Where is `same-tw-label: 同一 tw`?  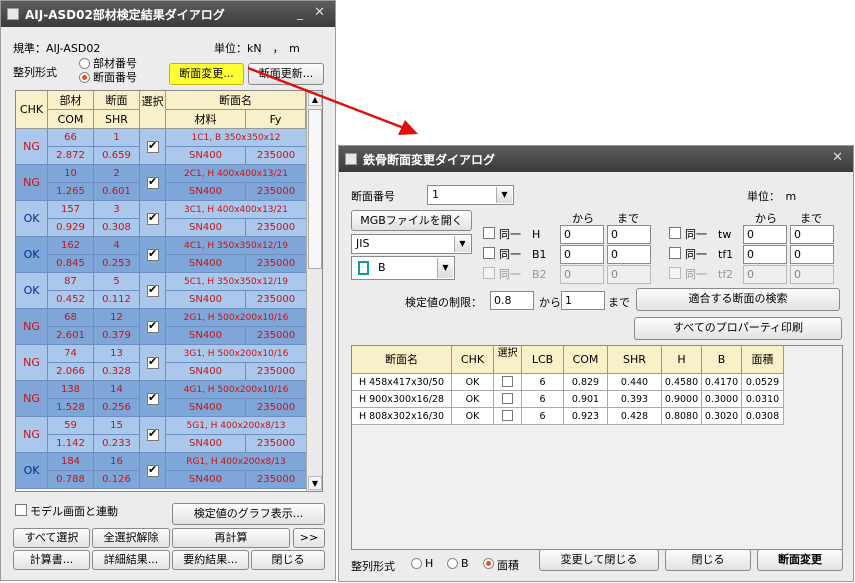
same-tw-label: 同一 tw is located at coordinates (708, 234).